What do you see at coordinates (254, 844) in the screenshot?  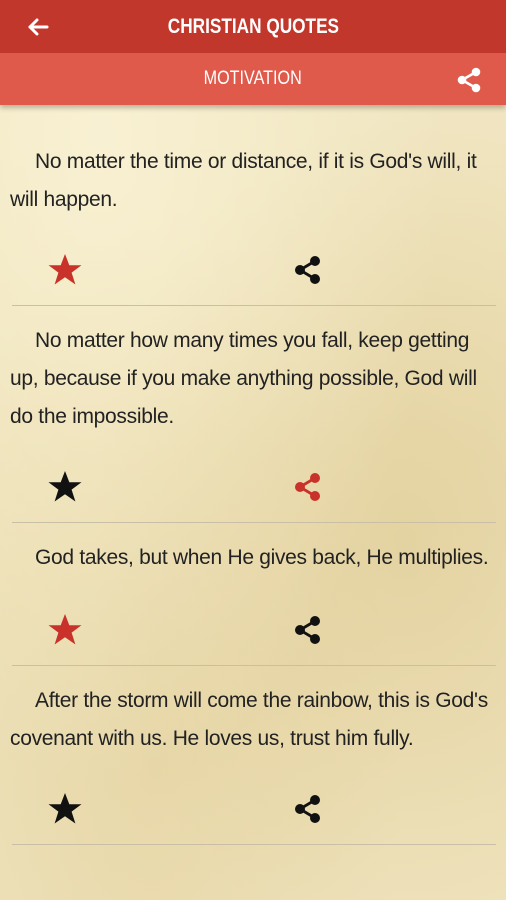 I see `divider` at bounding box center [254, 844].